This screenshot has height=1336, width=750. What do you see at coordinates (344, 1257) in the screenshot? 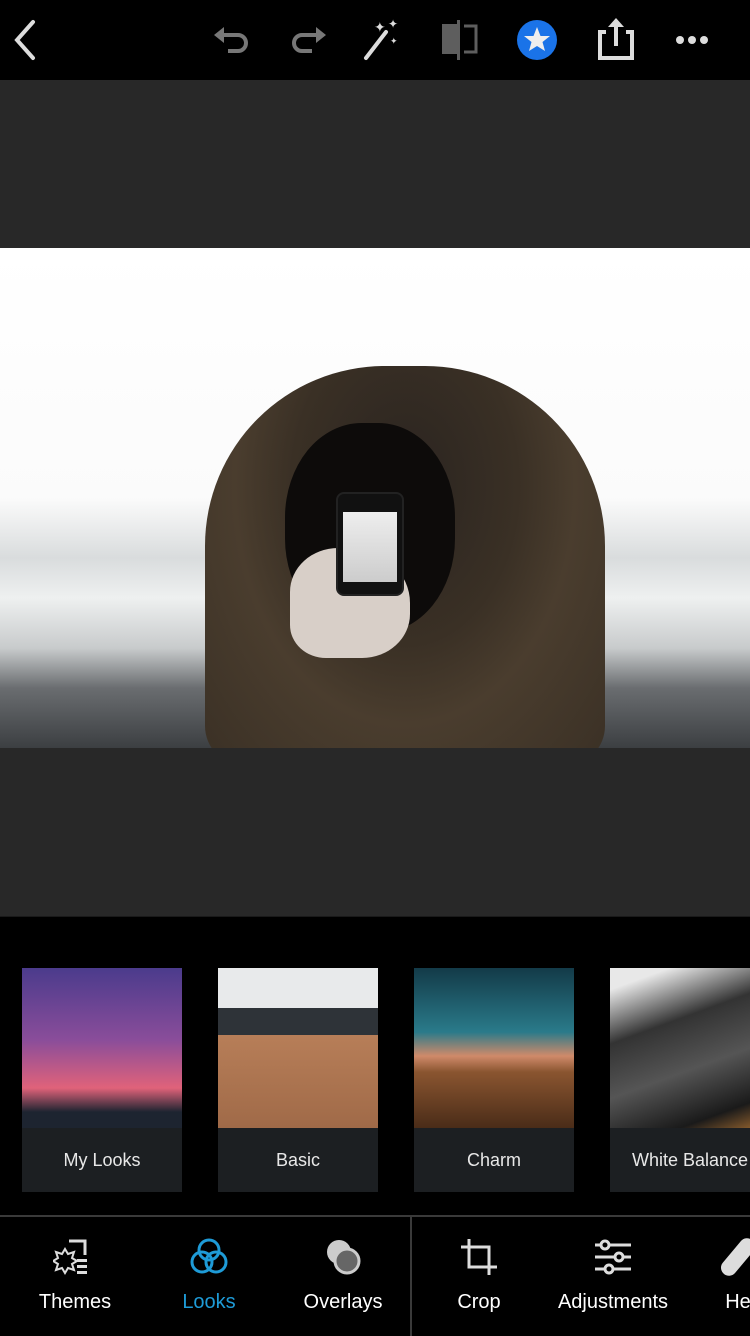
I see `overlays-icon` at bounding box center [344, 1257].